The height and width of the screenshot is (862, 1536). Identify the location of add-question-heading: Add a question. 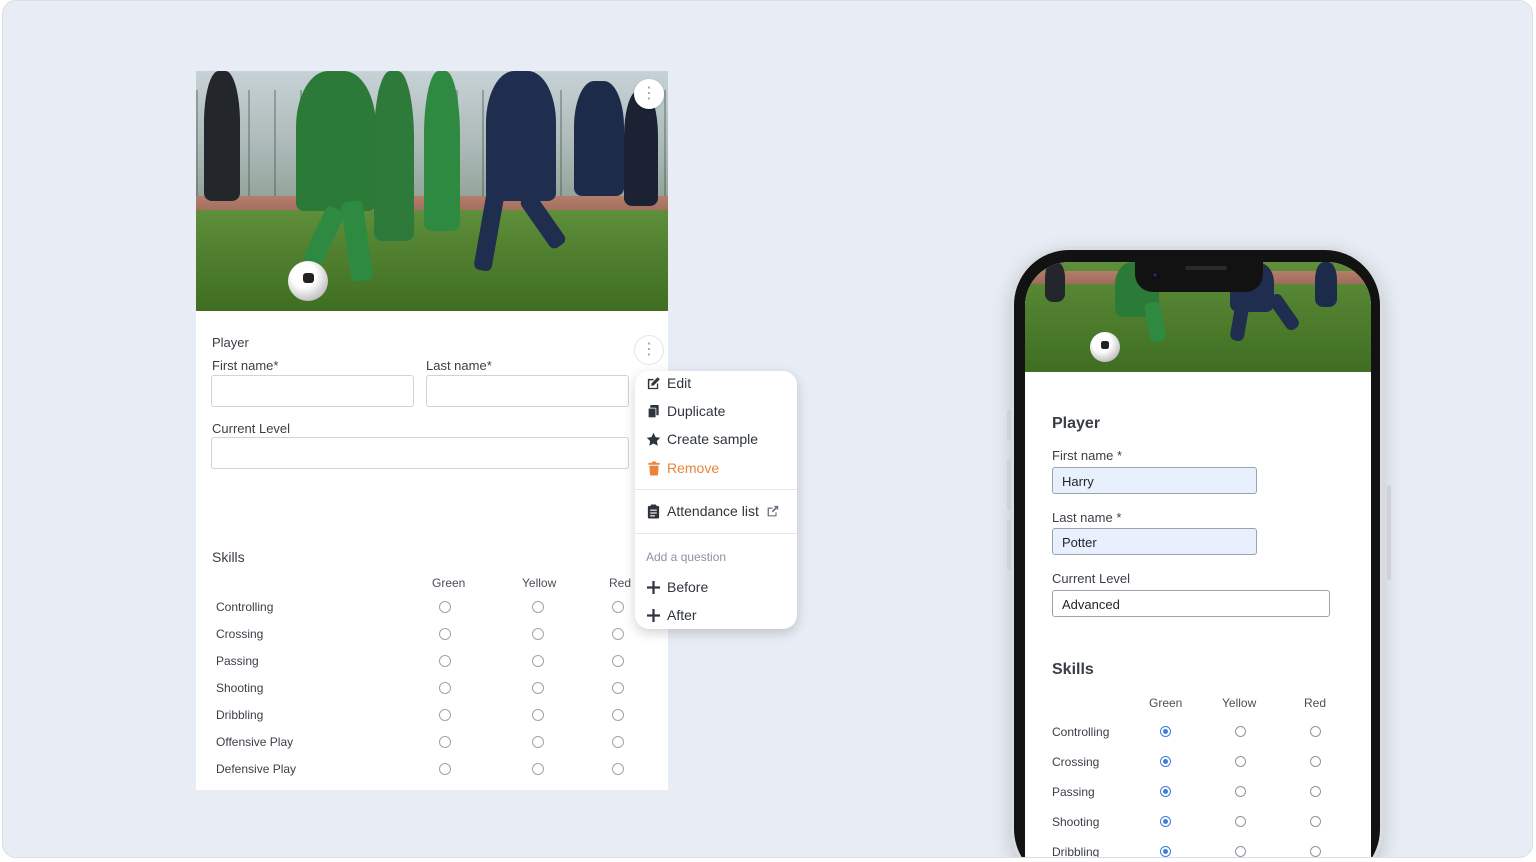
(686, 557).